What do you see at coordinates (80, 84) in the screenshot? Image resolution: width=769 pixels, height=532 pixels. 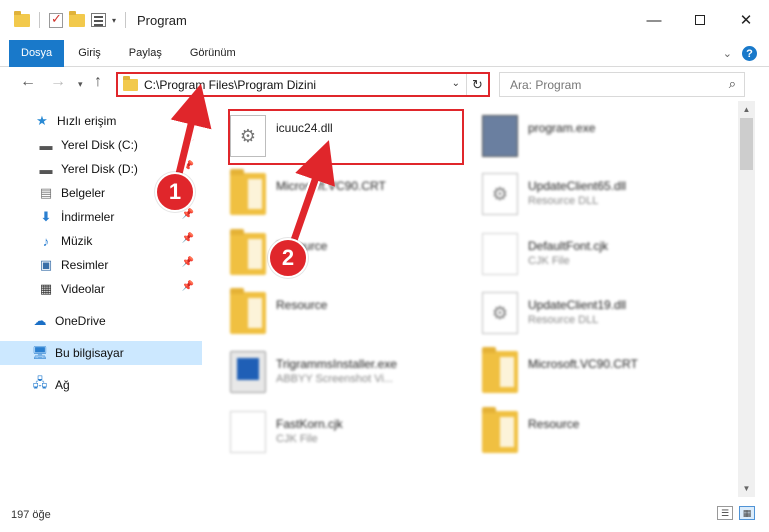 I see `recent-locations-icon: ▾` at bounding box center [80, 84].